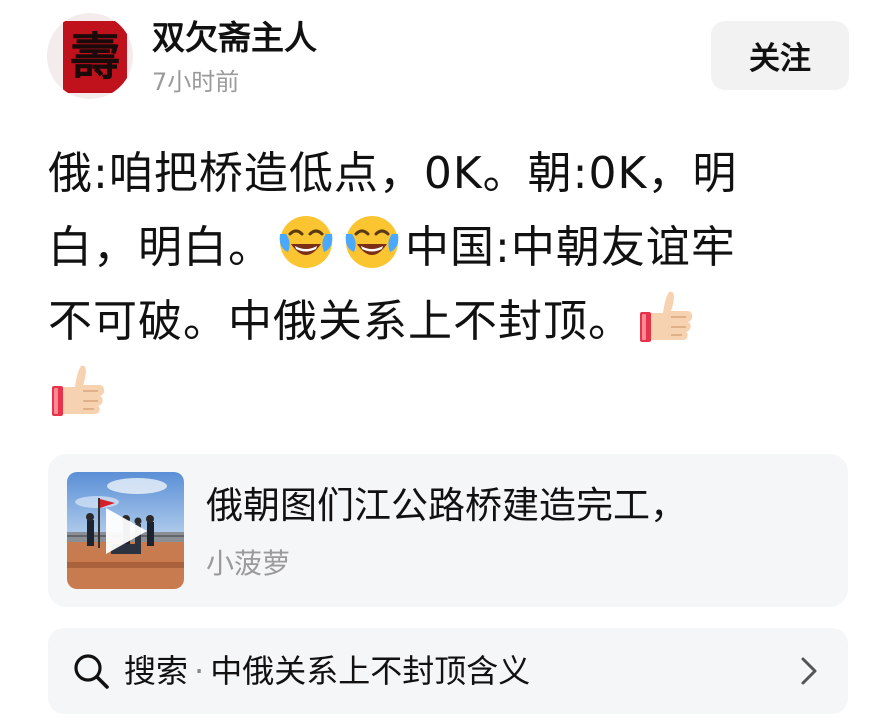  I want to click on search-text: 搜索 · 中俄关系上不封顶含义, so click(327, 671).